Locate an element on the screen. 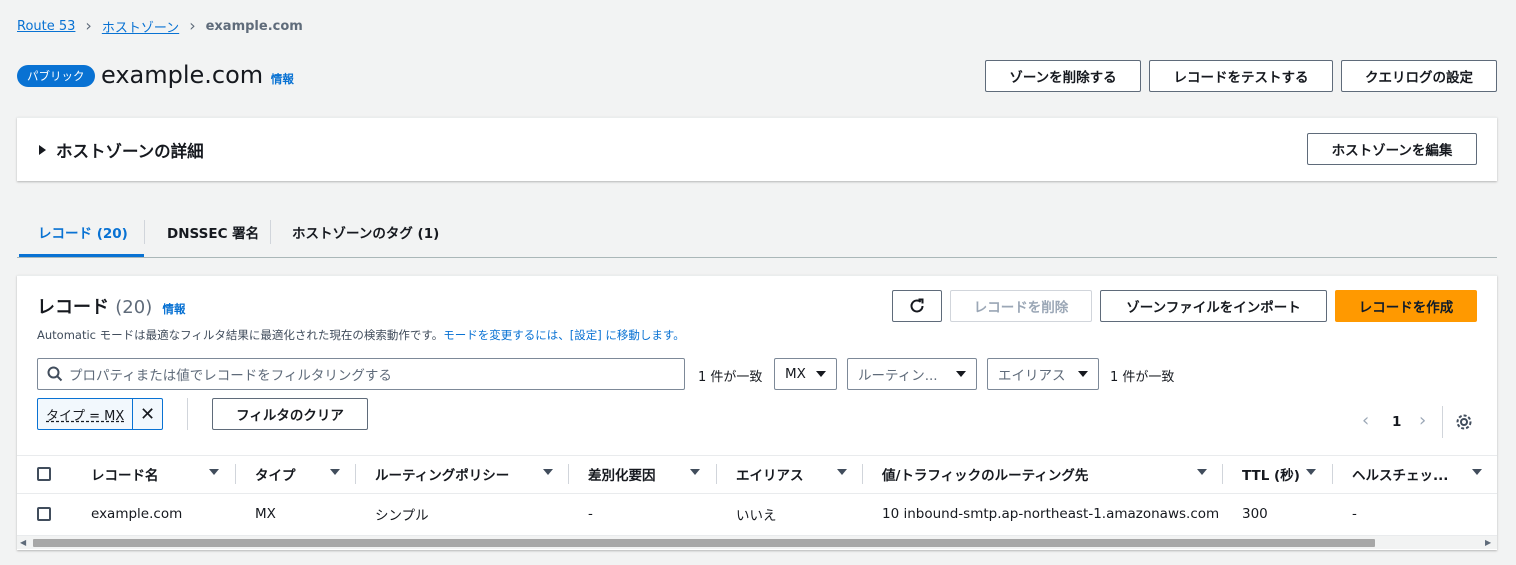  gear-icon is located at coordinates (1464, 422).